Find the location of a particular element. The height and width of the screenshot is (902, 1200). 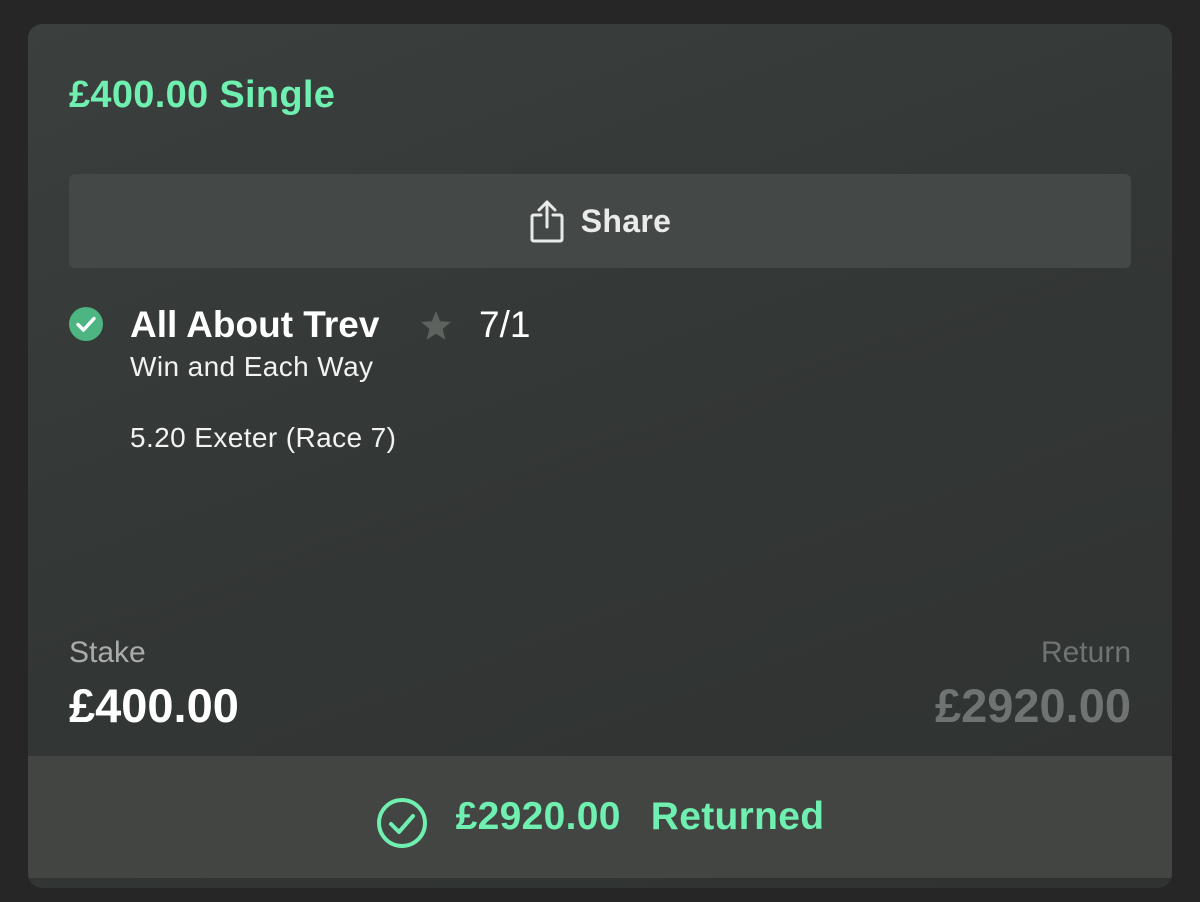

returned-check-icon is located at coordinates (401, 823).